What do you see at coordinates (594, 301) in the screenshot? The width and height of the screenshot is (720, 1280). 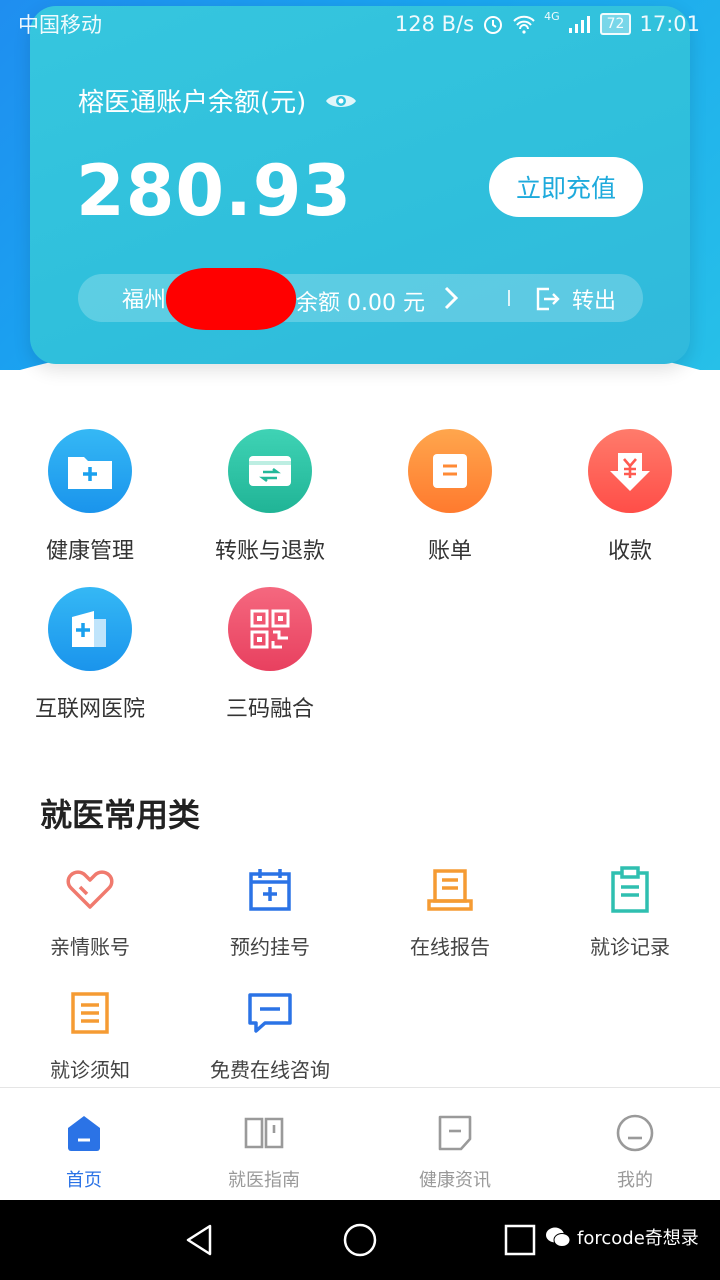 I see `transfer-out-label: 转出` at bounding box center [594, 301].